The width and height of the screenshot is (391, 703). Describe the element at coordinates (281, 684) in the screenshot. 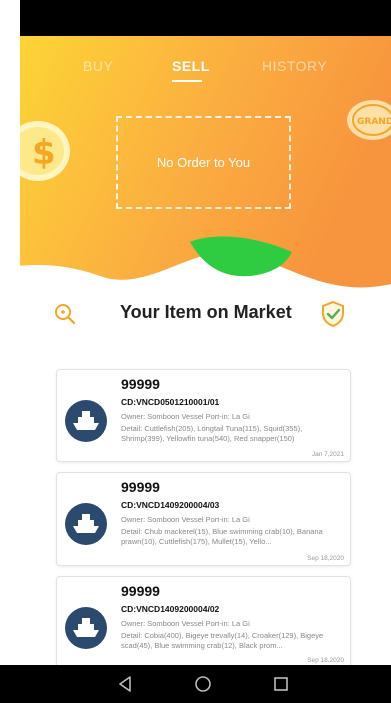

I see `recents-icon` at that location.